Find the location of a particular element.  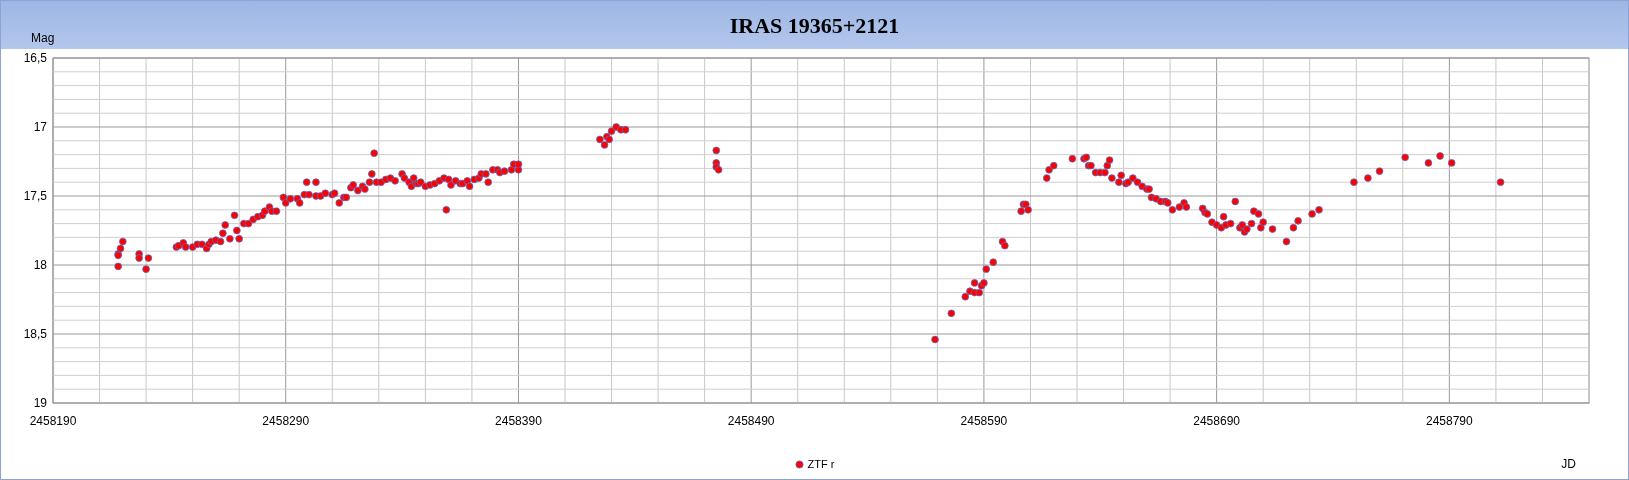

axis-title: JD is located at coordinates (1568, 464).